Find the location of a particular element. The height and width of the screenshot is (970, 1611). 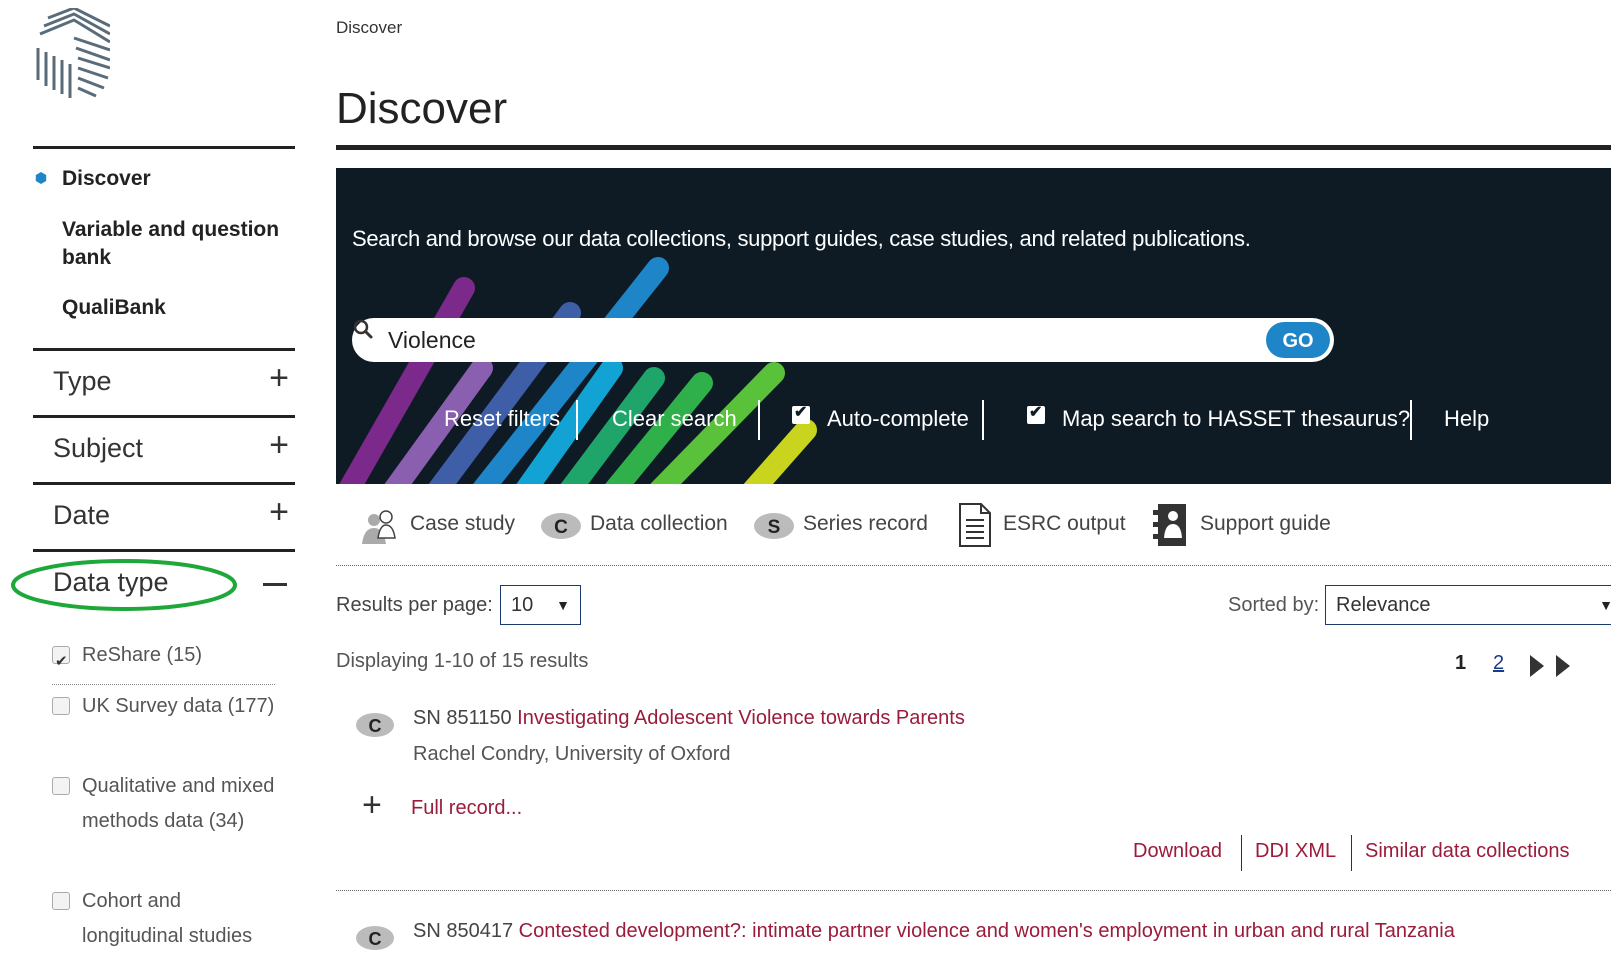

esrc-output-icon is located at coordinates (975, 525).